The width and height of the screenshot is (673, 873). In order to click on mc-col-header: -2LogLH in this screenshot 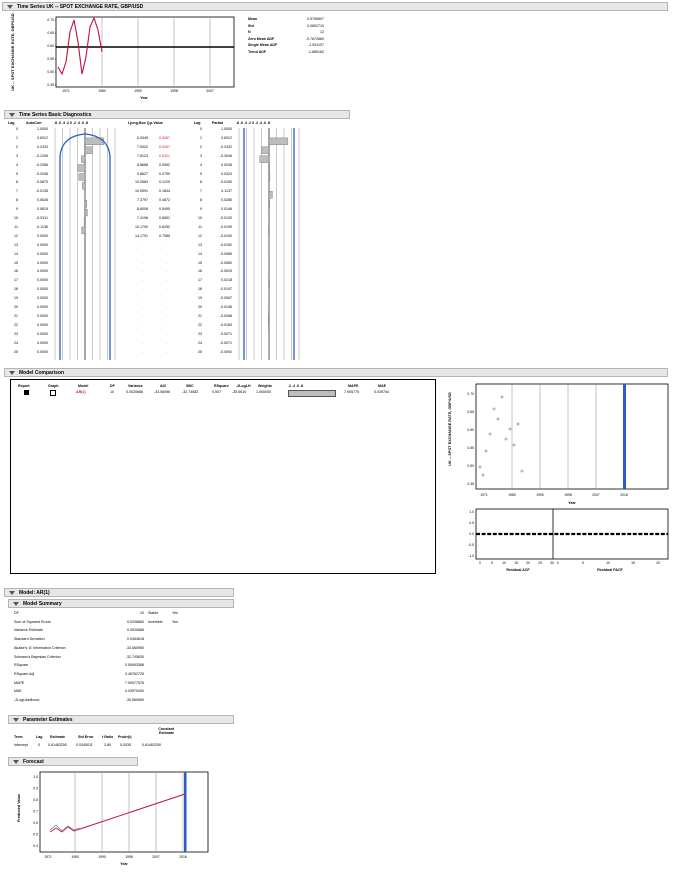, I will do `click(243, 386)`.